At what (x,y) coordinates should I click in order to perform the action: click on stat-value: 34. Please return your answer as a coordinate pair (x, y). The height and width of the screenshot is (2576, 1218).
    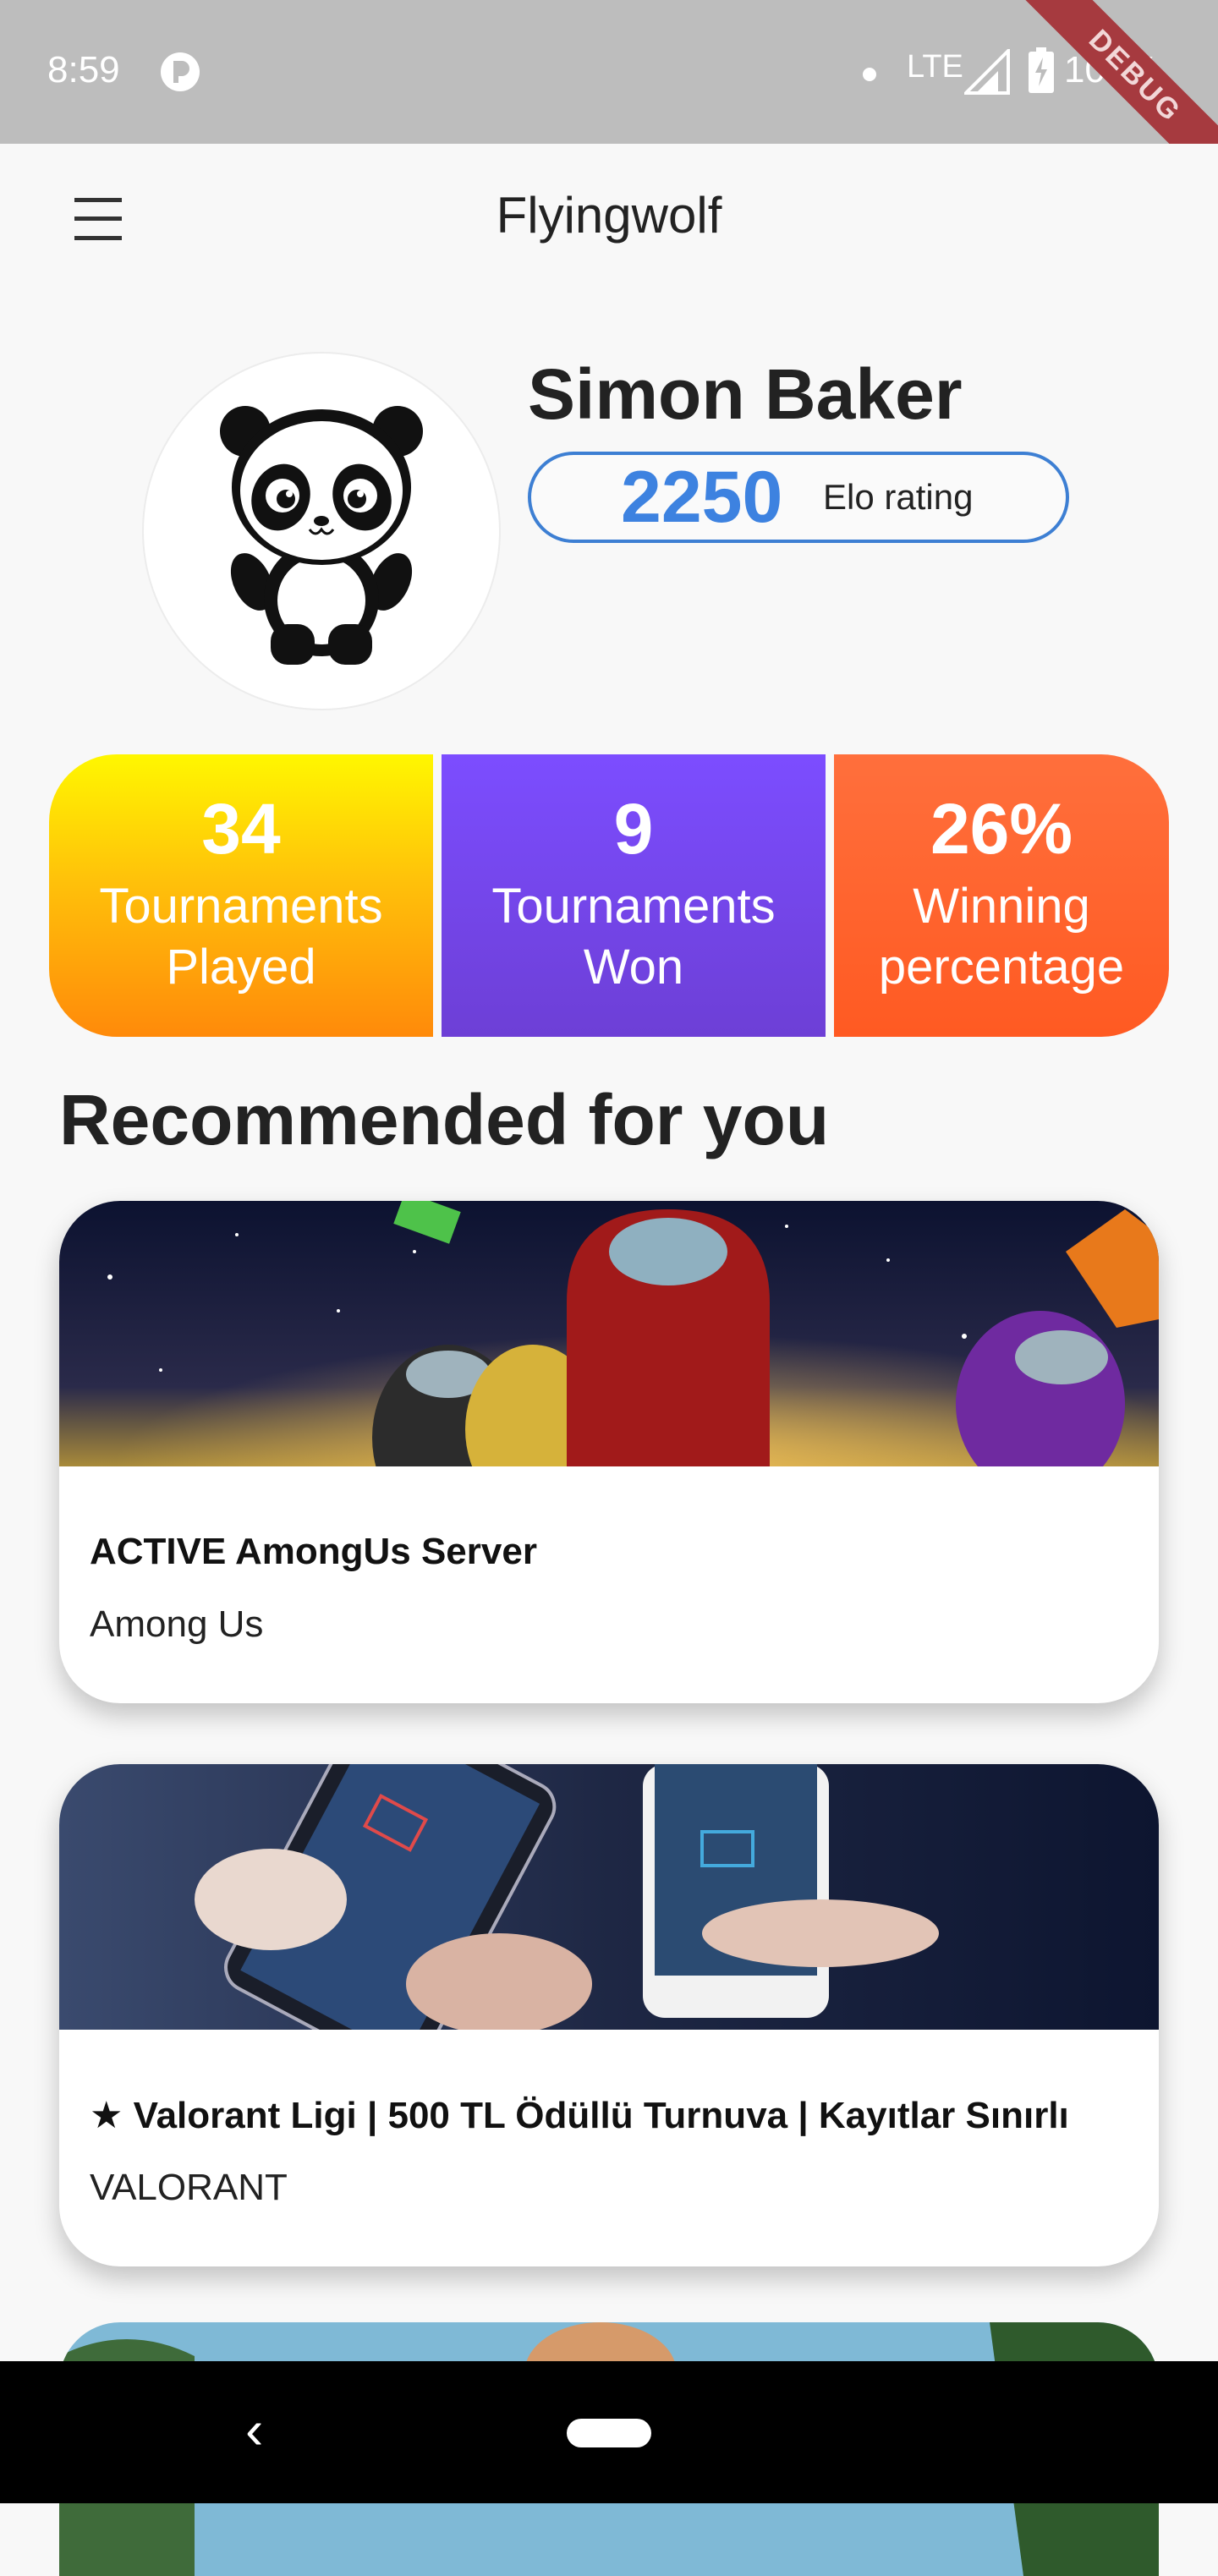
    Looking at the image, I should click on (241, 829).